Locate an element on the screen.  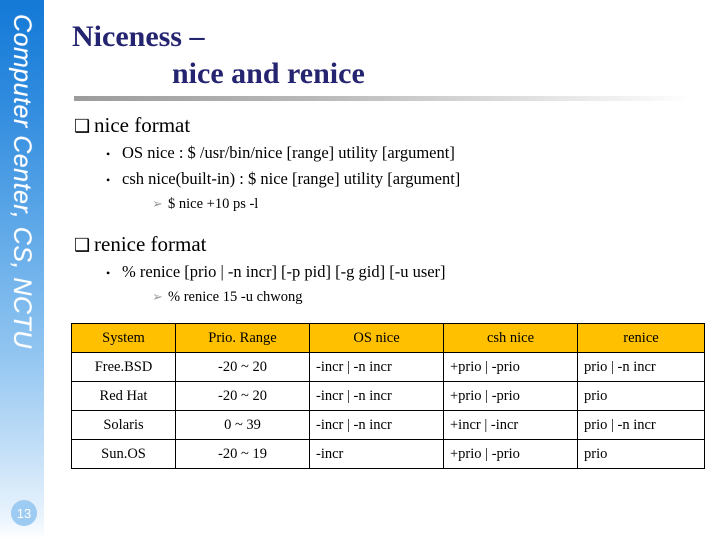
title-divider-rule is located at coordinates (384, 98).